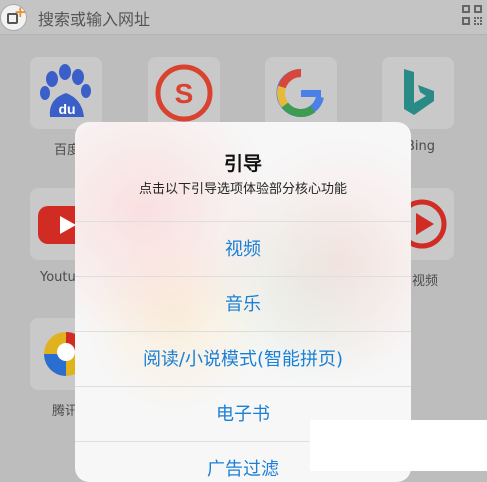 Image resolution: width=487 pixels, height=482 pixels. Describe the element at coordinates (425, 281) in the screenshot. I see `shortcut-label-video: 视频` at that location.